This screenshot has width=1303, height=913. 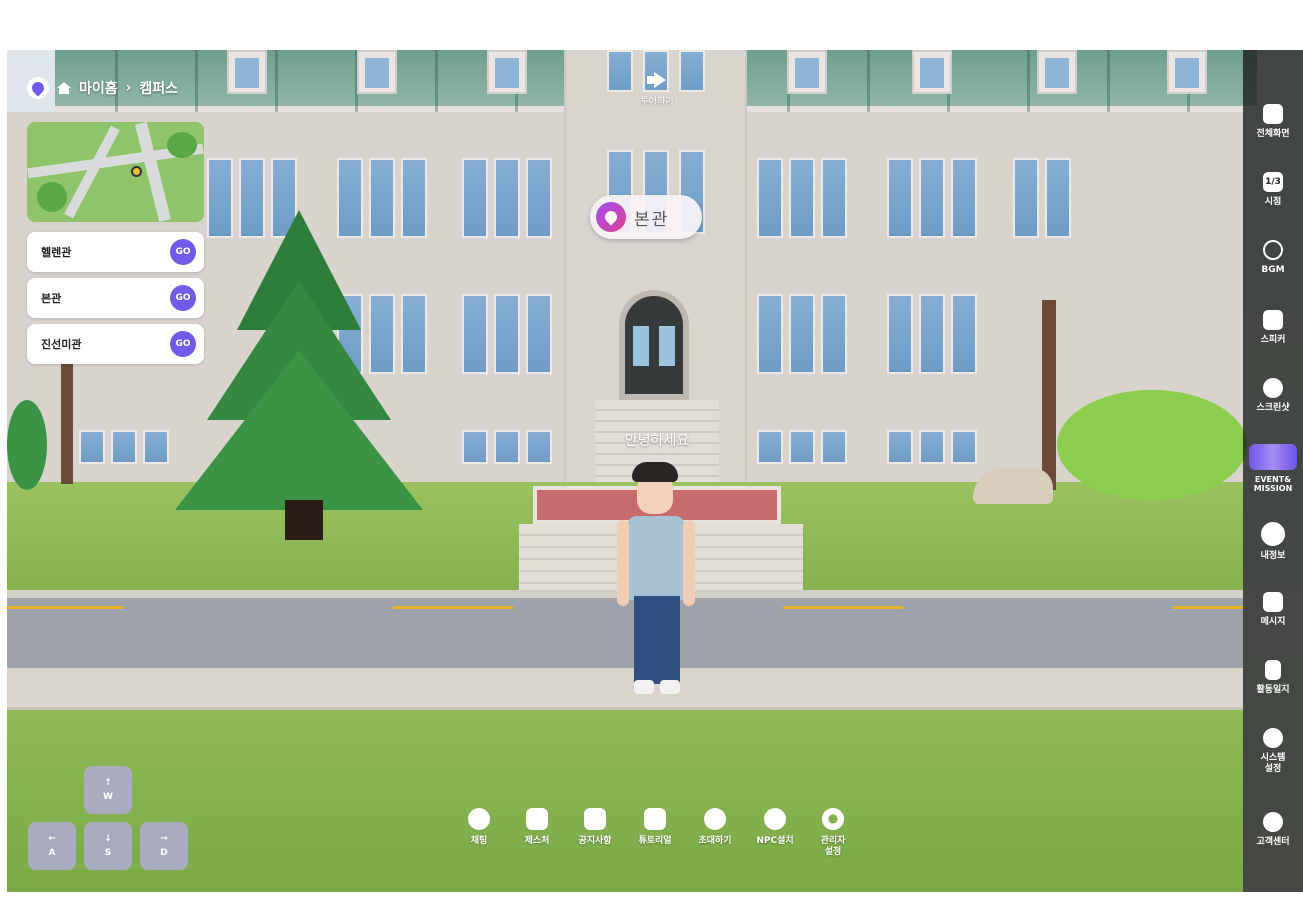 I want to click on invite-icon, so click(x=715, y=819).